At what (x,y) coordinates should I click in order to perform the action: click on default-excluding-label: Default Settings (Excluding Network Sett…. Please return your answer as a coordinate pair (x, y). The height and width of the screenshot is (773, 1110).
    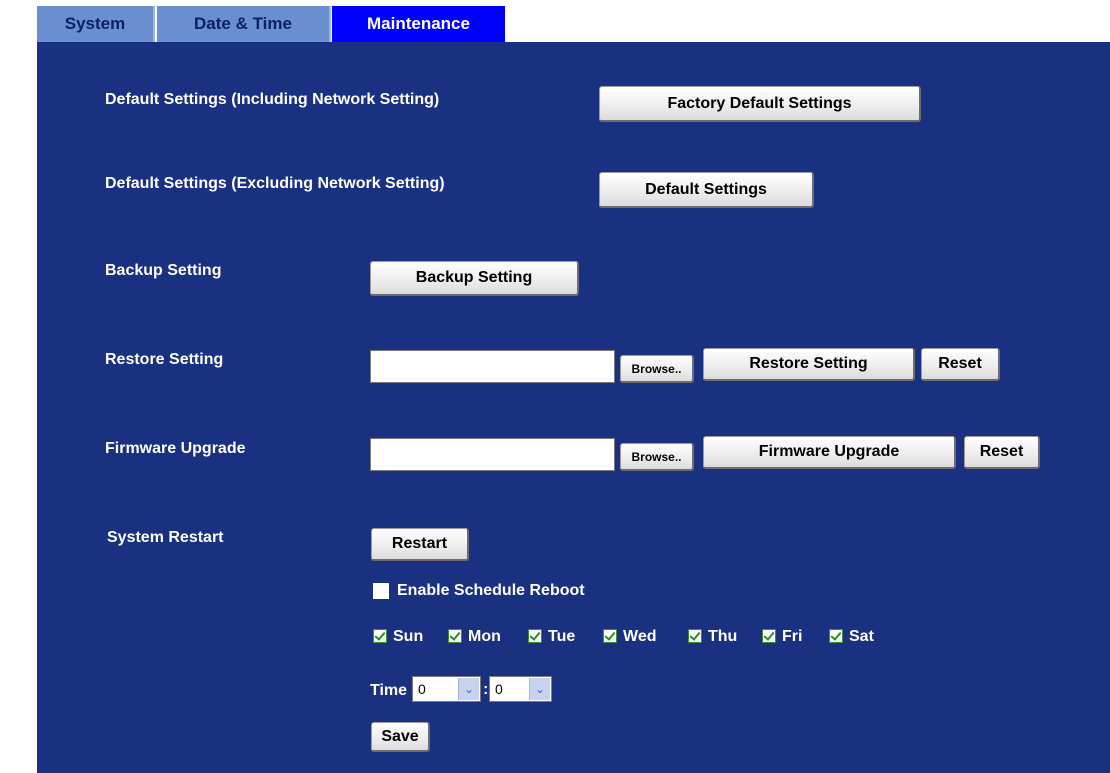
    Looking at the image, I should click on (275, 183).